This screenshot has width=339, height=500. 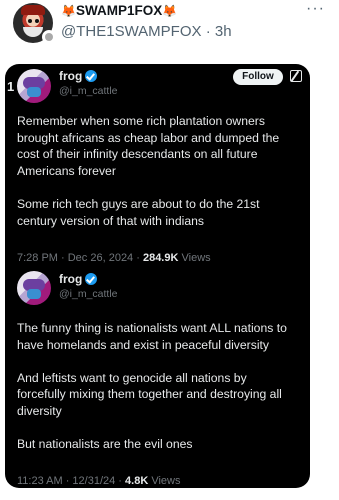 What do you see at coordinates (315, 9) in the screenshot?
I see `more-options-icon: ···` at bounding box center [315, 9].